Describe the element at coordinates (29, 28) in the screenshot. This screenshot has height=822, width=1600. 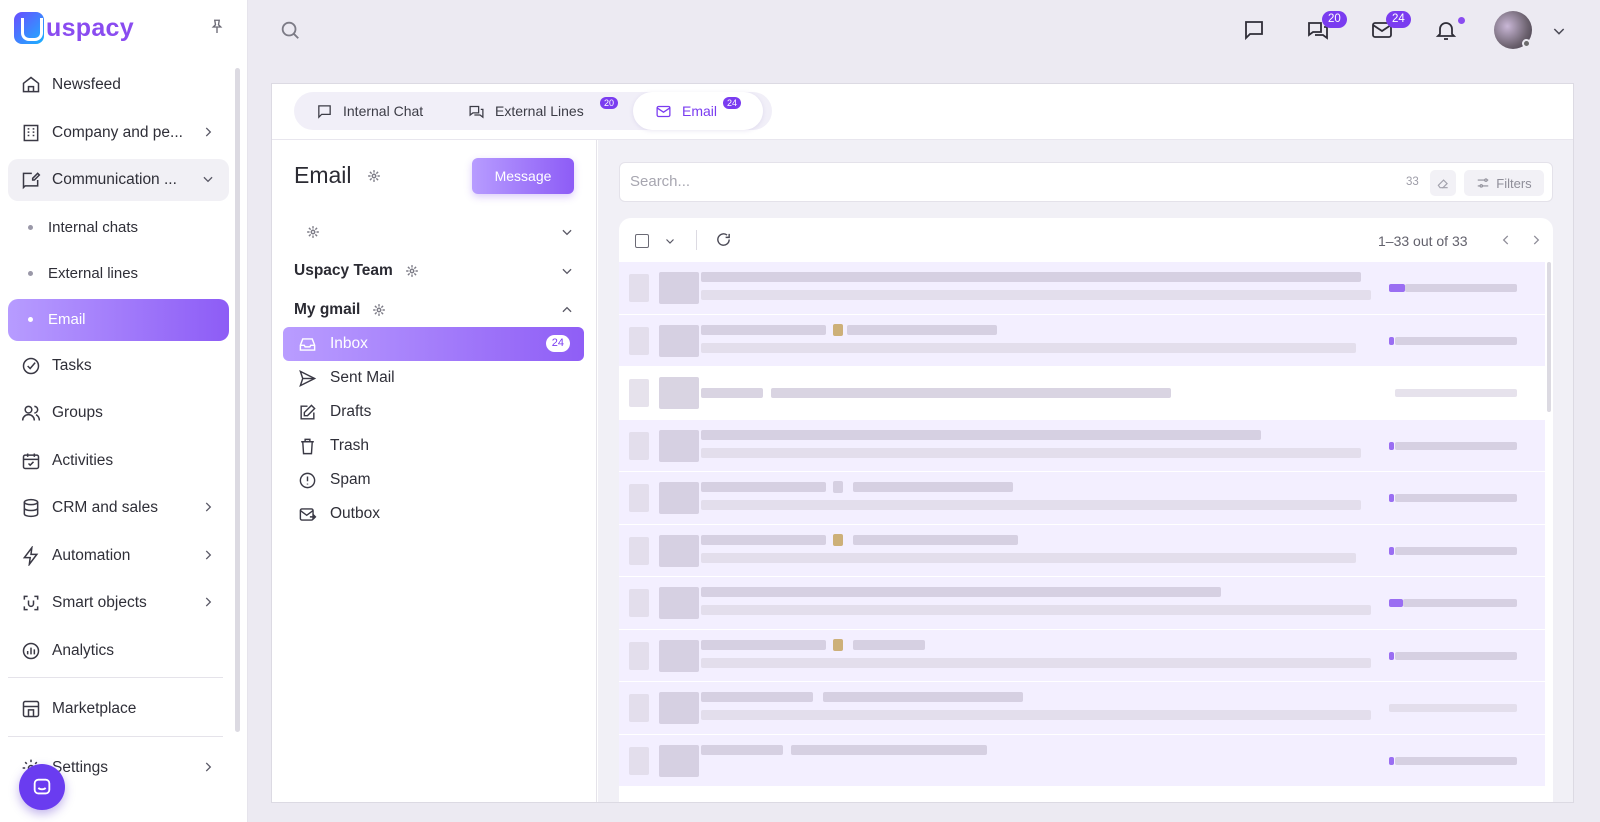
I see `logo-mark` at that location.